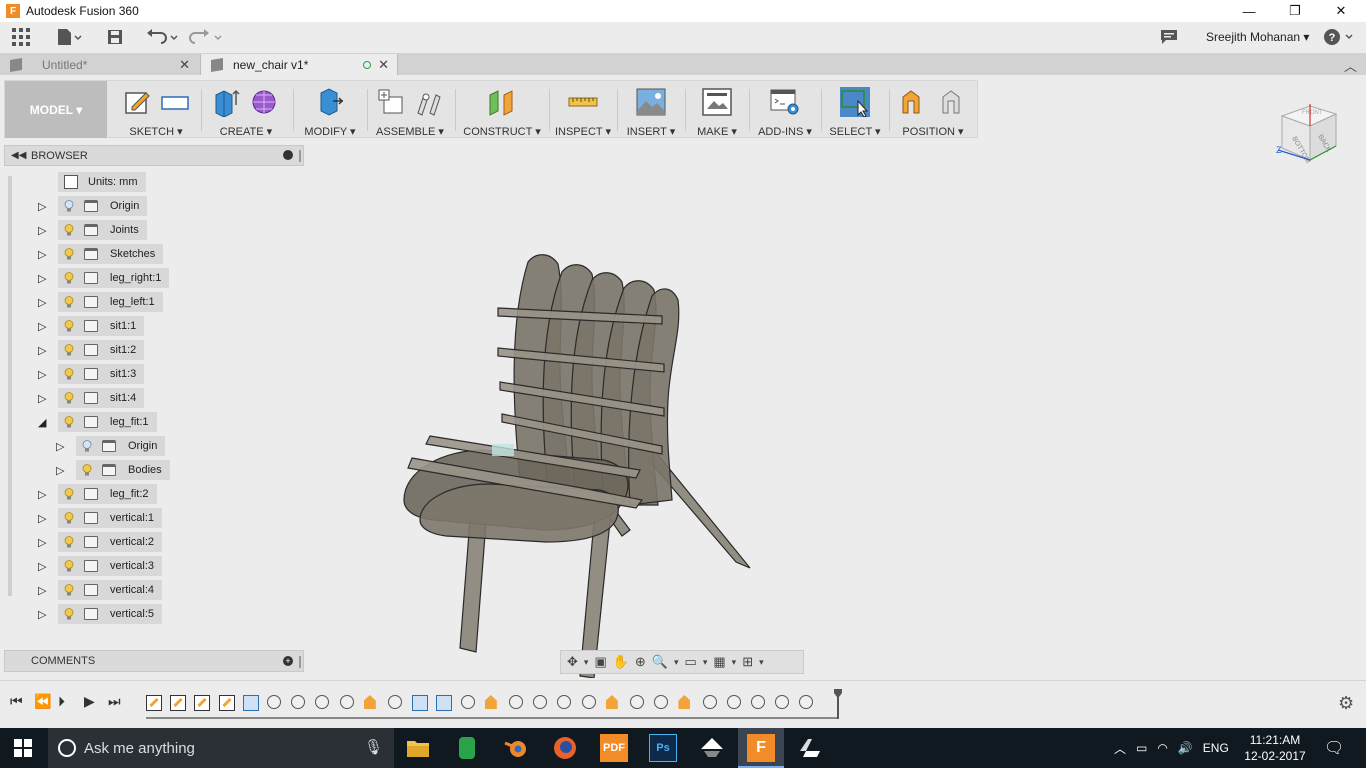 Image resolution: width=1366 pixels, height=768 pixels. I want to click on browser-node: Units: mm, so click(102, 182).